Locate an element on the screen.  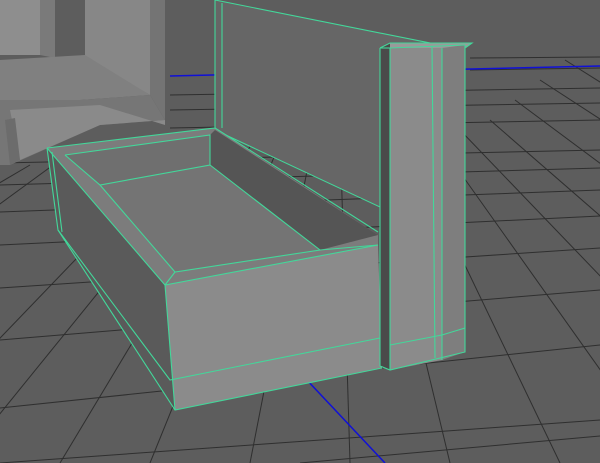
z-axis-line is located at coordinates (345, 420).